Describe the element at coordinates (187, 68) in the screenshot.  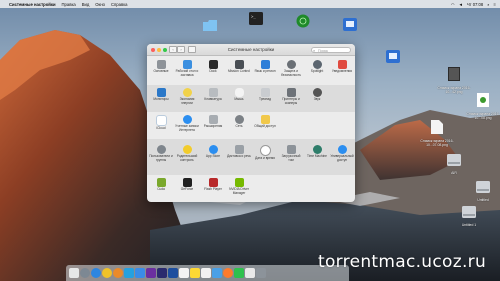
I see `pref-desktop: Рабочий стол и заставка` at that location.